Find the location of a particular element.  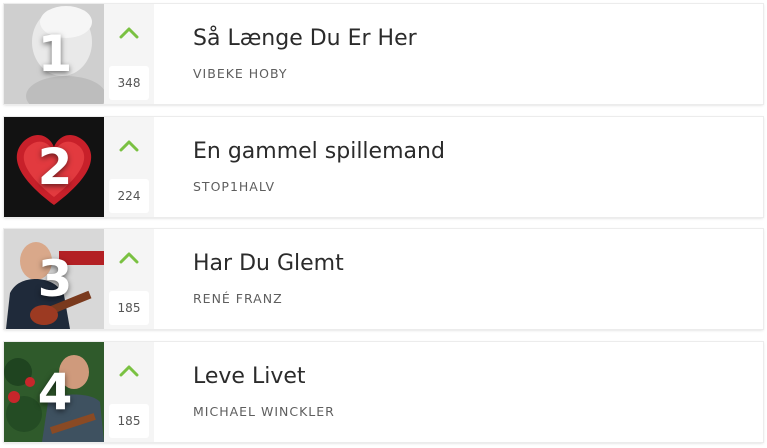

vote-column: 224 is located at coordinates (129, 167).